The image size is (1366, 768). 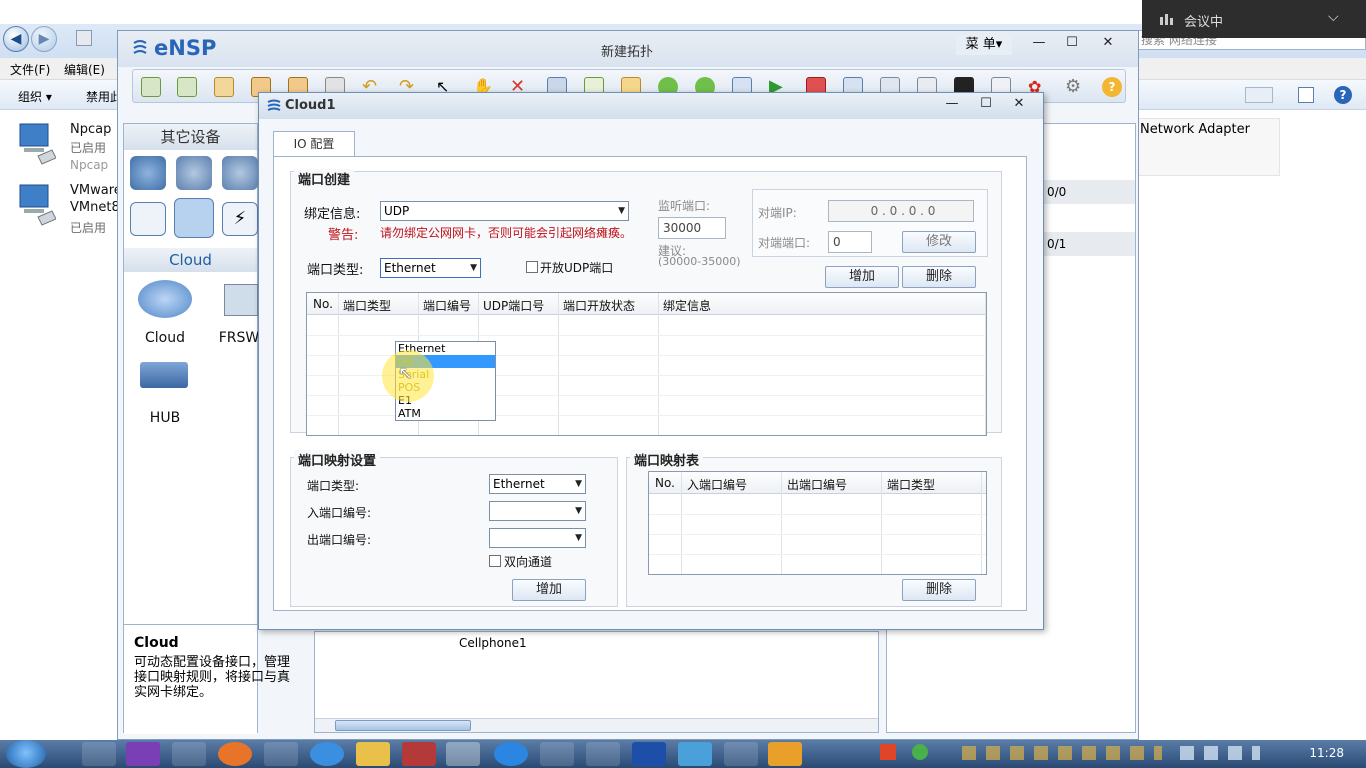 What do you see at coordinates (817, 485) in the screenshot?
I see `column-header: 出端口编号` at bounding box center [817, 485].